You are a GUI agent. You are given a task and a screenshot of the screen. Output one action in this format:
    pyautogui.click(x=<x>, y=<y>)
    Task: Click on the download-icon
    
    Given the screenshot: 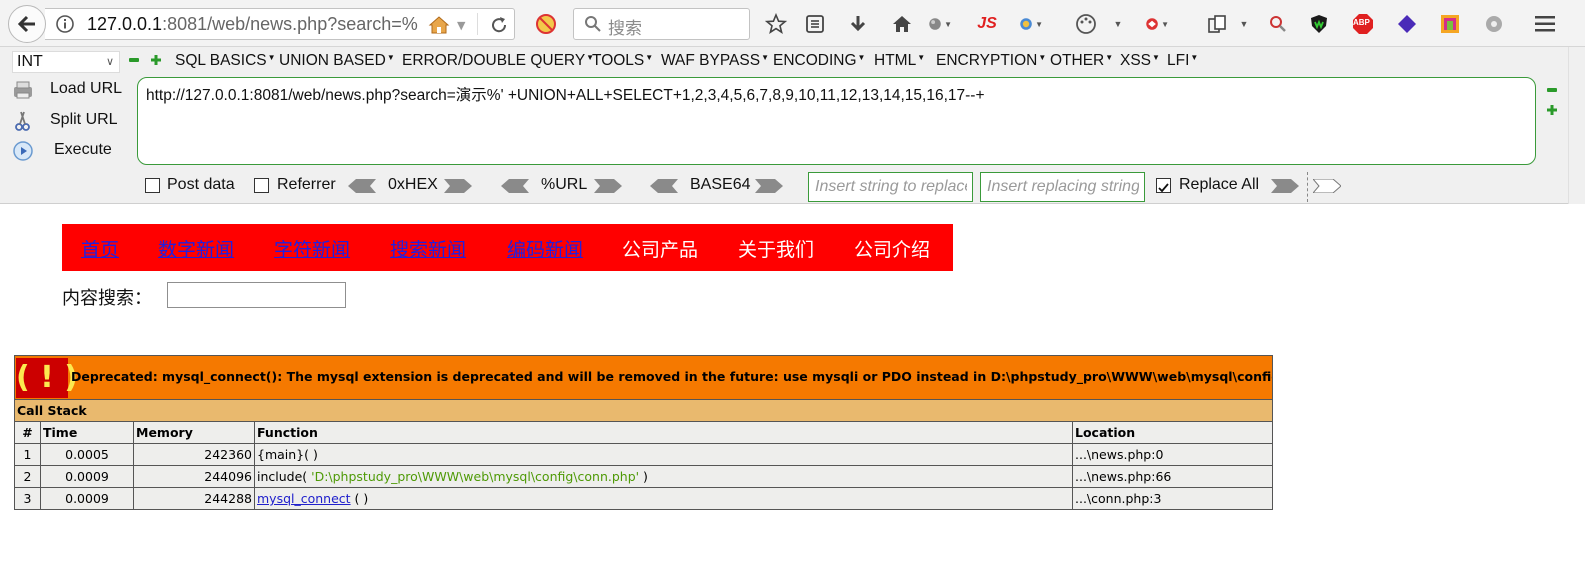 What is the action you would take?
    pyautogui.click(x=858, y=24)
    